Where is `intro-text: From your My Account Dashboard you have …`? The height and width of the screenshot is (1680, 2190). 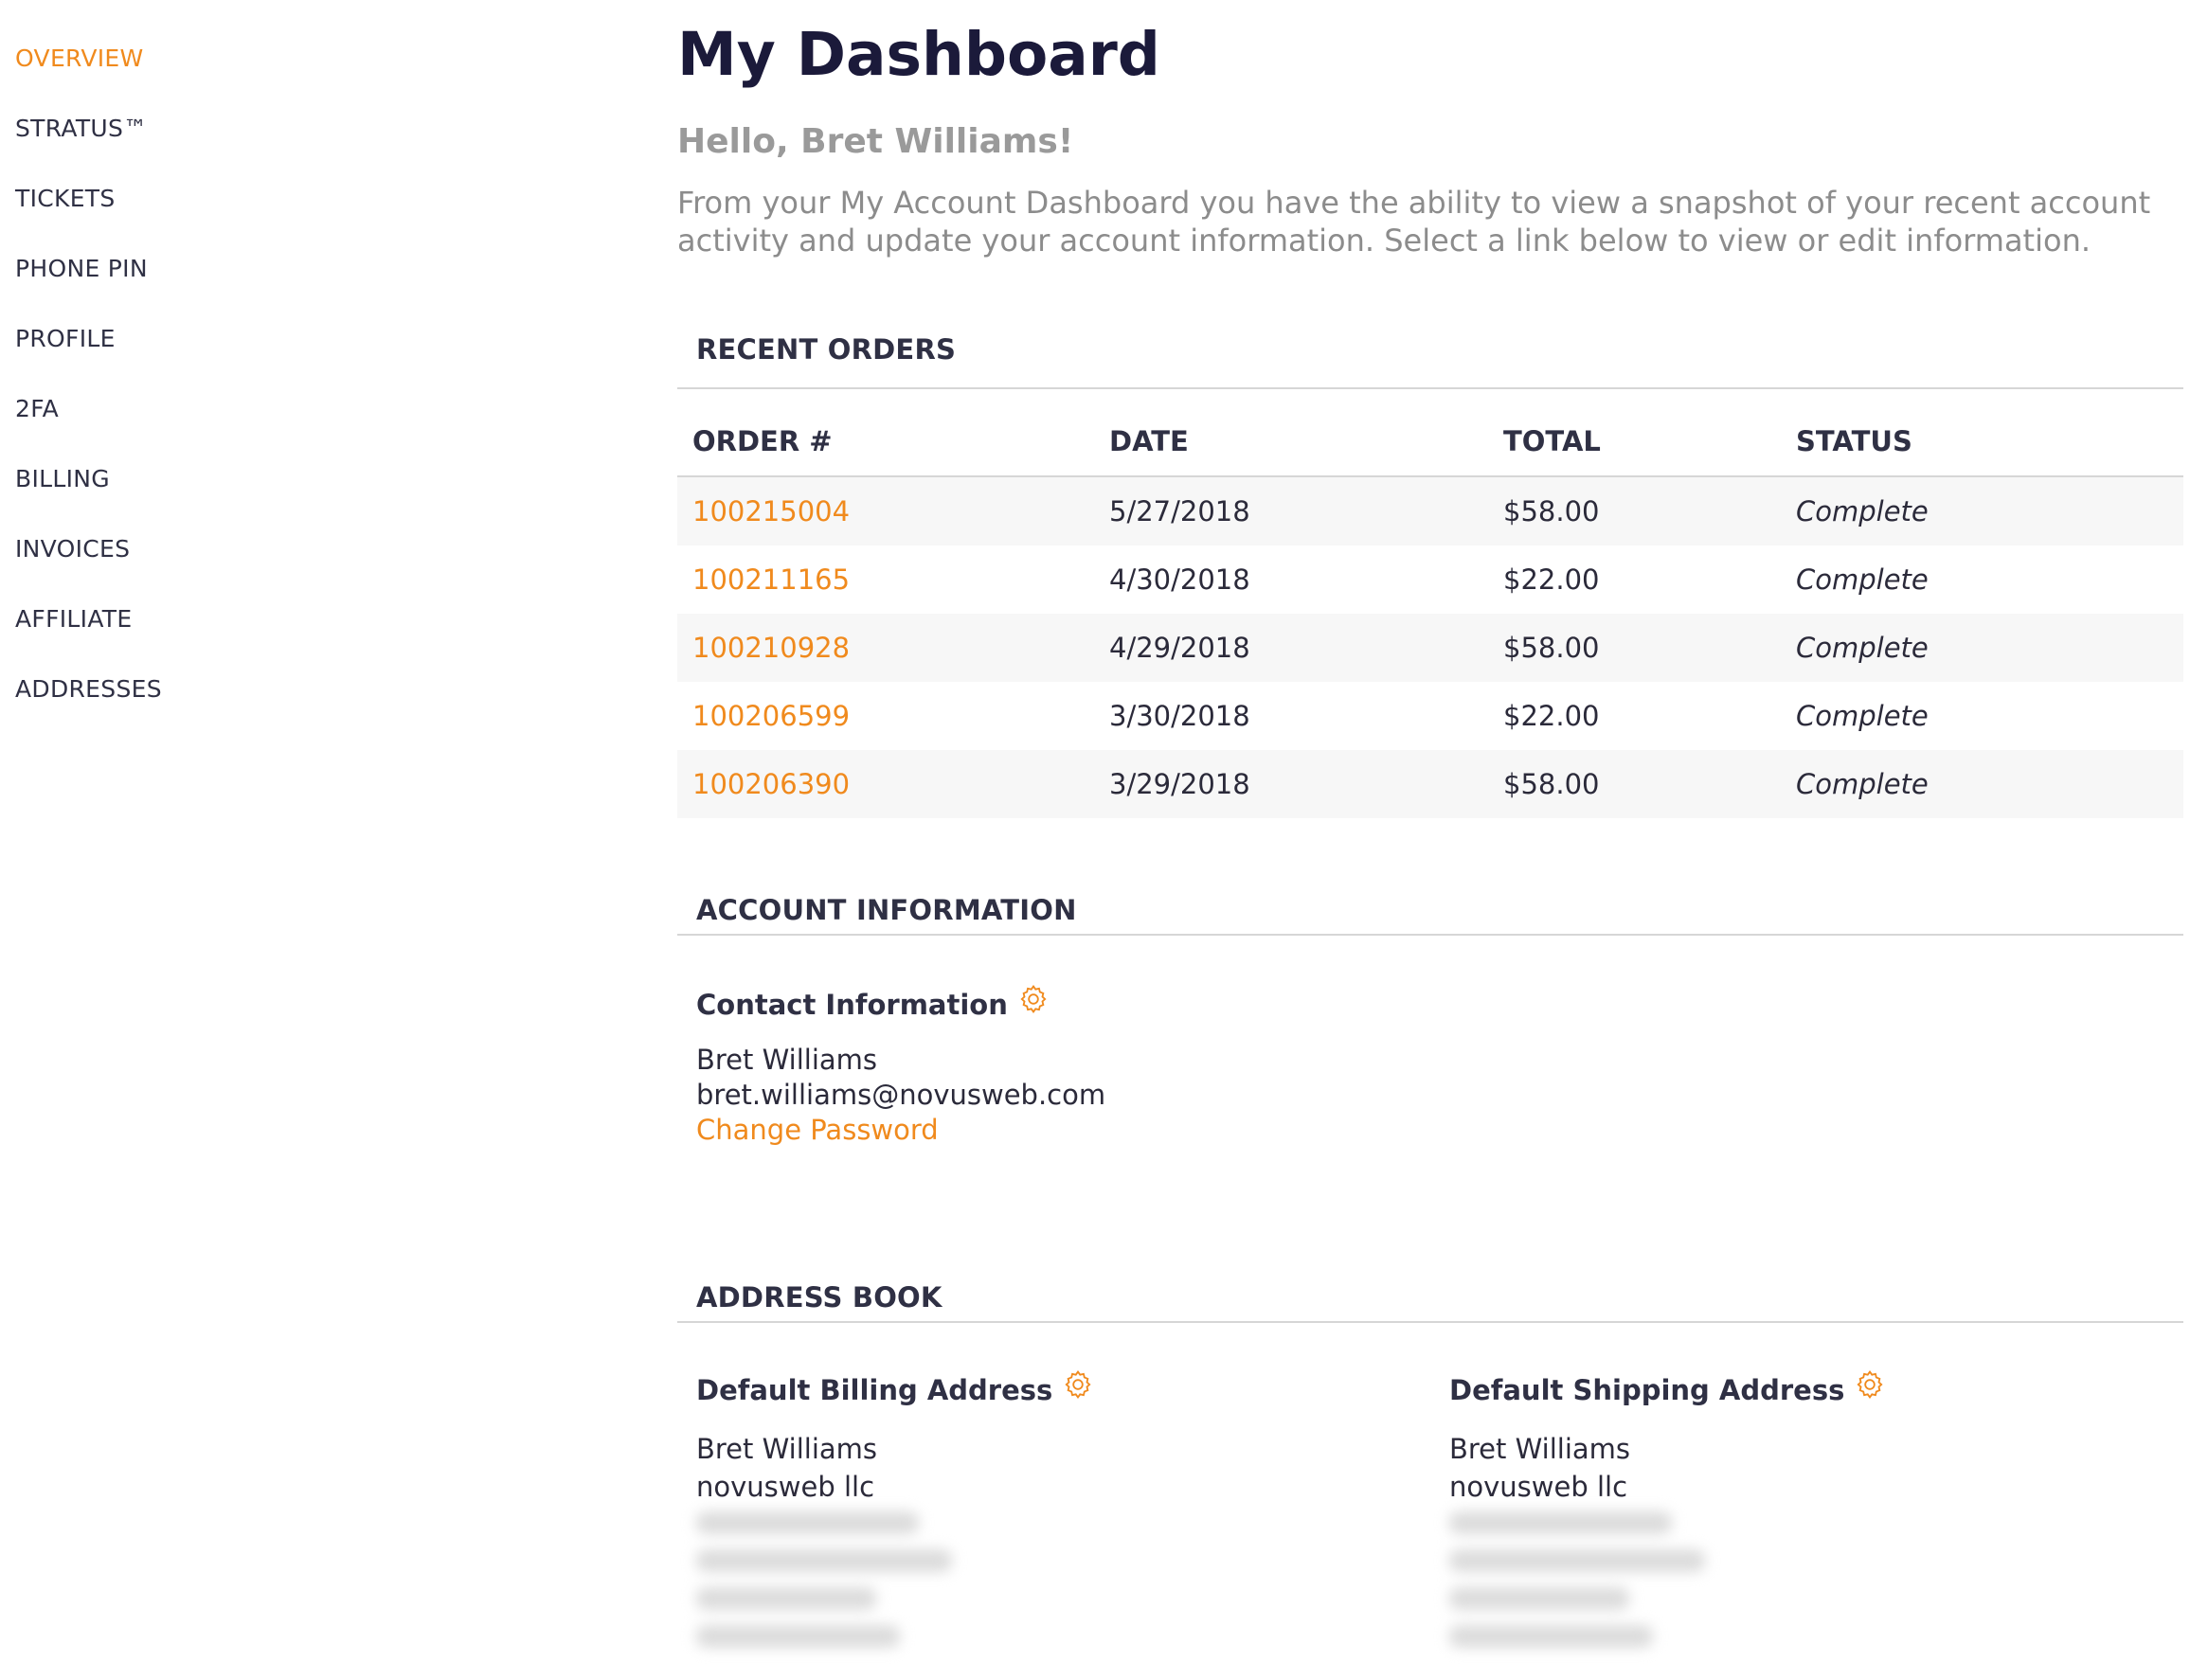
intro-text: From your My Account Dashboard you have … is located at coordinates (1414, 222).